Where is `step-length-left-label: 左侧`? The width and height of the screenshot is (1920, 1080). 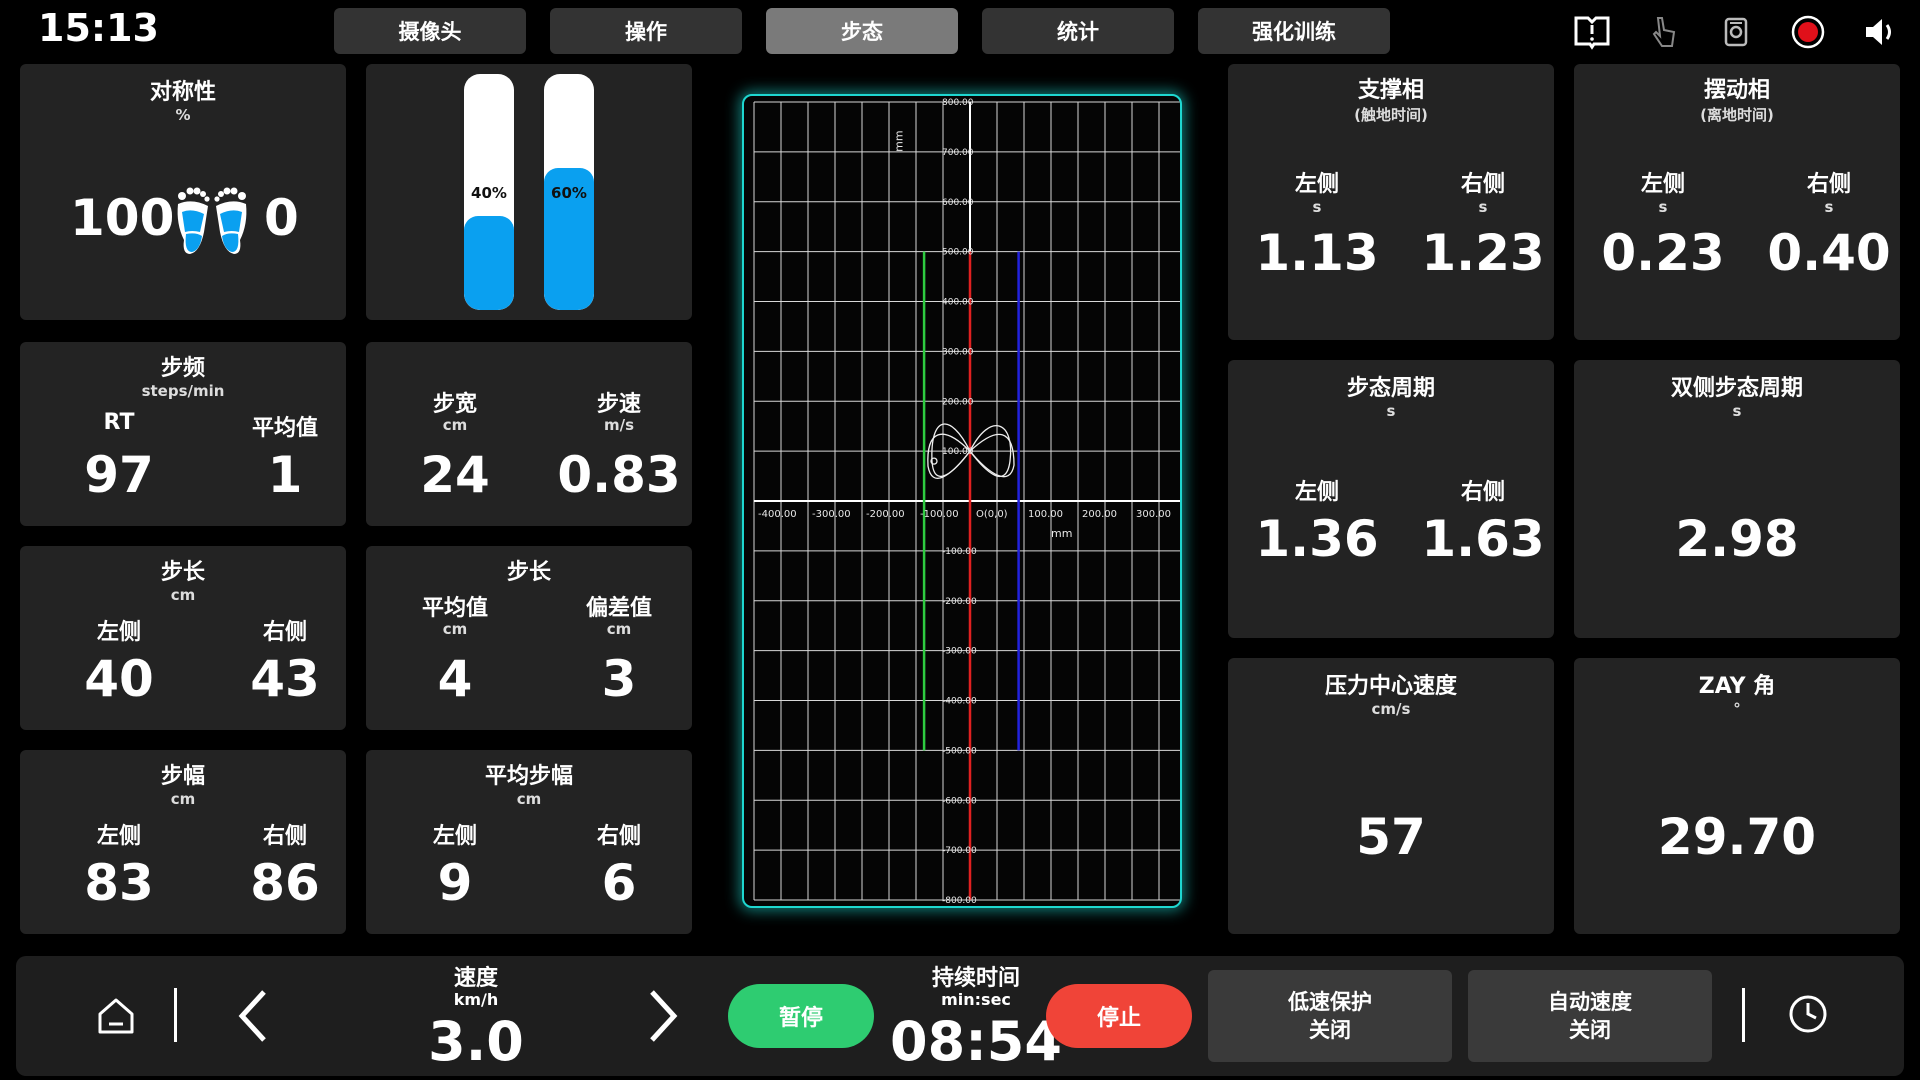 step-length-left-label: 左侧 is located at coordinates (118, 632).